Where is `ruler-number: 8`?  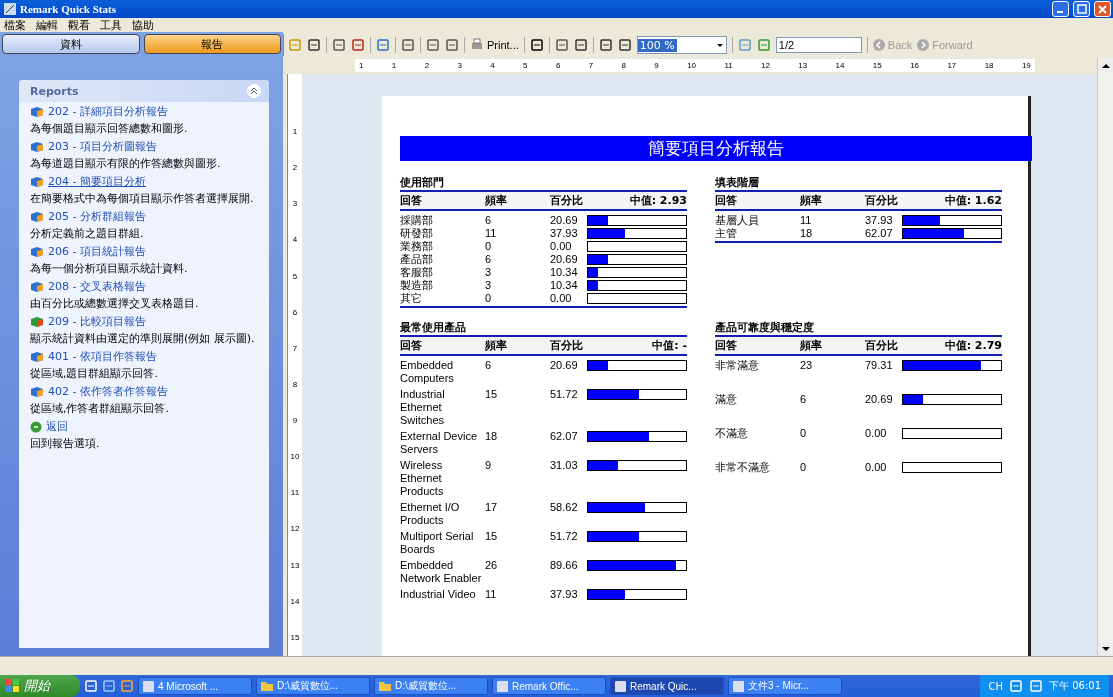
ruler-number: 8 is located at coordinates (623, 65).